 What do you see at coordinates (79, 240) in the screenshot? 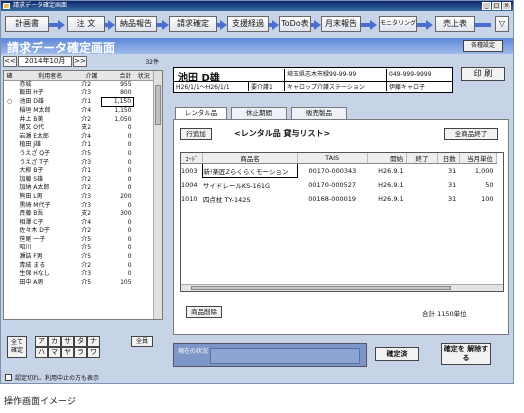
I see `client-row: 笹尾 一子 介5 0` at bounding box center [79, 240].